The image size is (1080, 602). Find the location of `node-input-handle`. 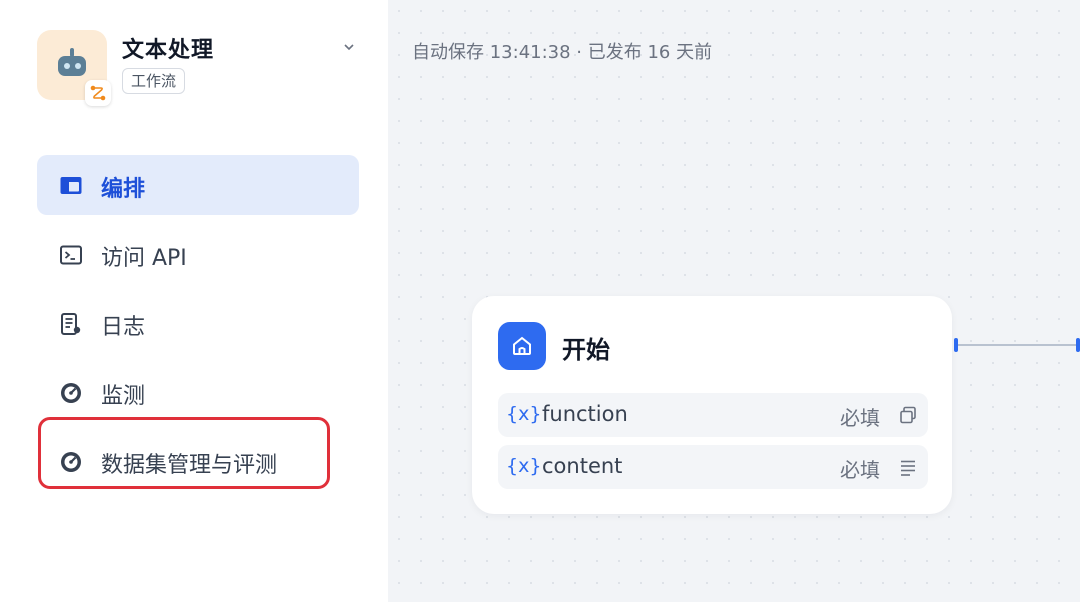

node-input-handle is located at coordinates (1078, 345).